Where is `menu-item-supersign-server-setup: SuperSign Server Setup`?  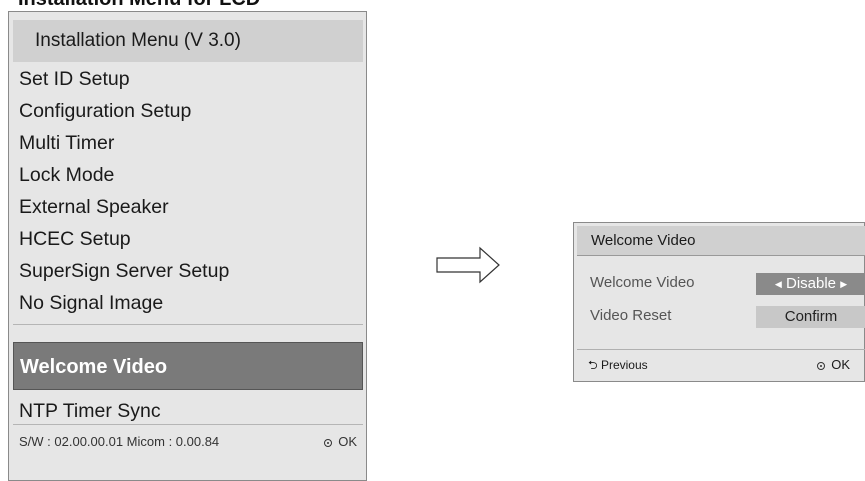 menu-item-supersign-server-setup: SuperSign Server Setup is located at coordinates (124, 271).